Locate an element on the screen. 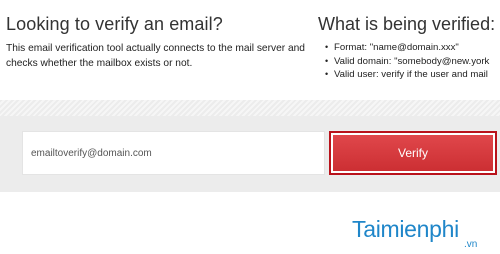  checks-title: What is being verified: is located at coordinates (407, 24).